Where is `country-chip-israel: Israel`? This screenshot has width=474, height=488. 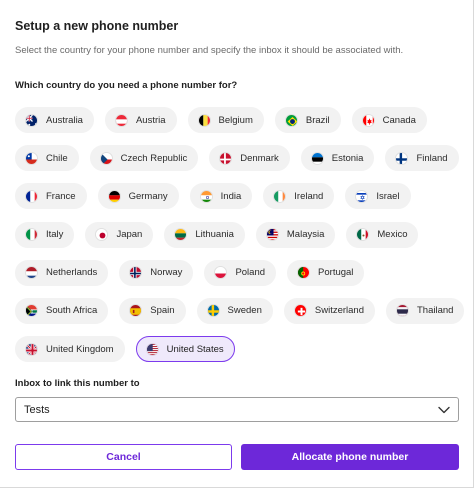
country-chip-israel: Israel is located at coordinates (378, 196).